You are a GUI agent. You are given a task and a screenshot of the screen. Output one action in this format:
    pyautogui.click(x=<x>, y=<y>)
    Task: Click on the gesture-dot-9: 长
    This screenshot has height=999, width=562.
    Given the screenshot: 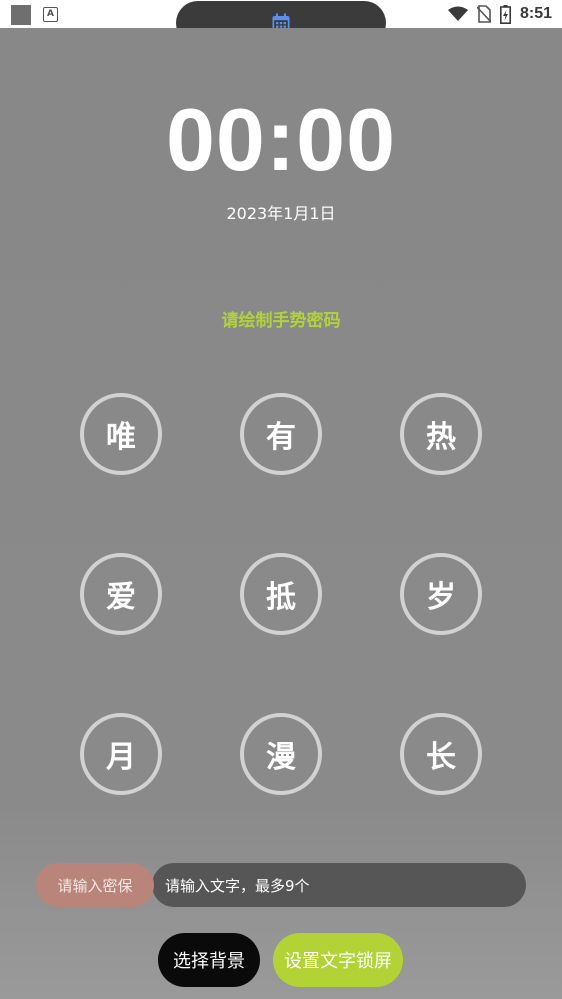 What is the action you would take?
    pyautogui.click(x=441, y=754)
    